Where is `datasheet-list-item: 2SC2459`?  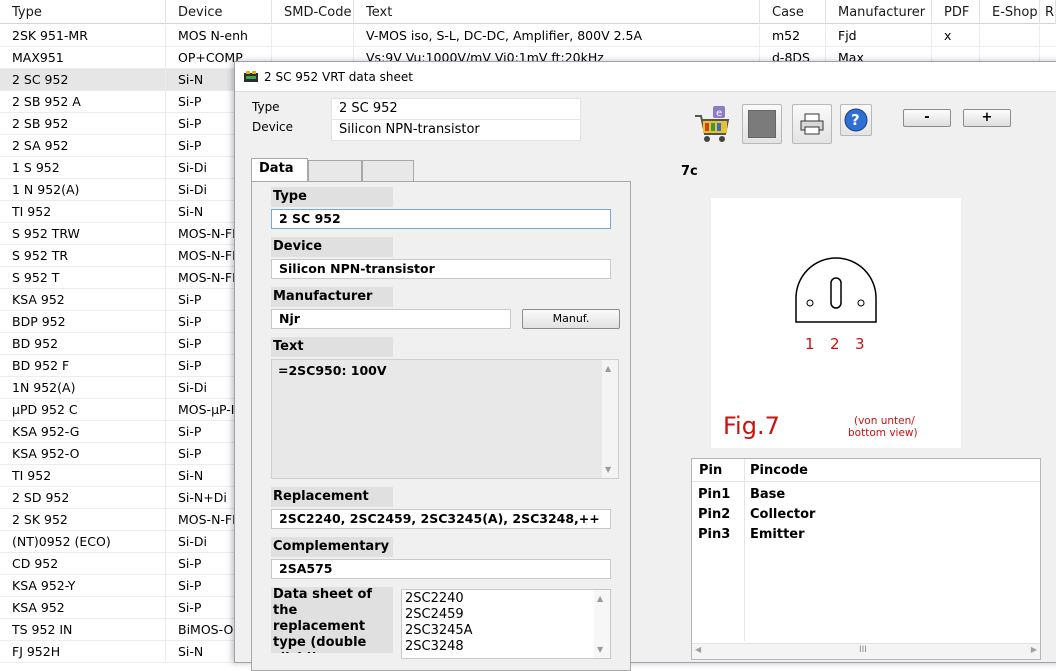
datasheet-list-item: 2SC2459 is located at coordinates (439, 615).